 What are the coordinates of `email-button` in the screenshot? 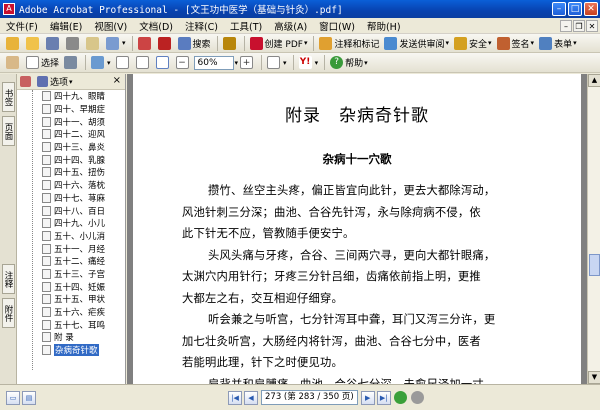 It's located at (93, 43).